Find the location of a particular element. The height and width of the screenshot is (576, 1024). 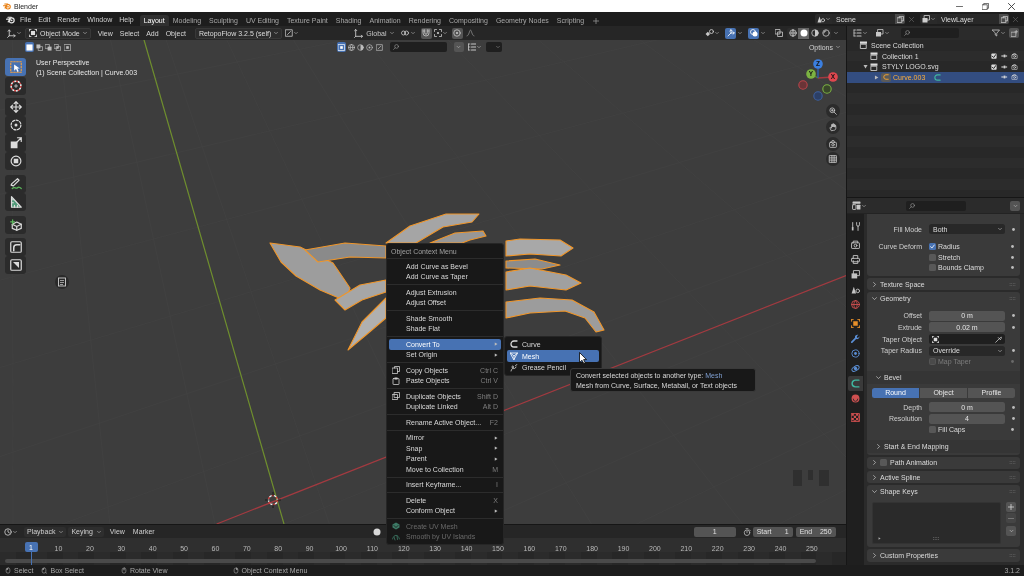

new-scene-button is located at coordinates (900, 19).